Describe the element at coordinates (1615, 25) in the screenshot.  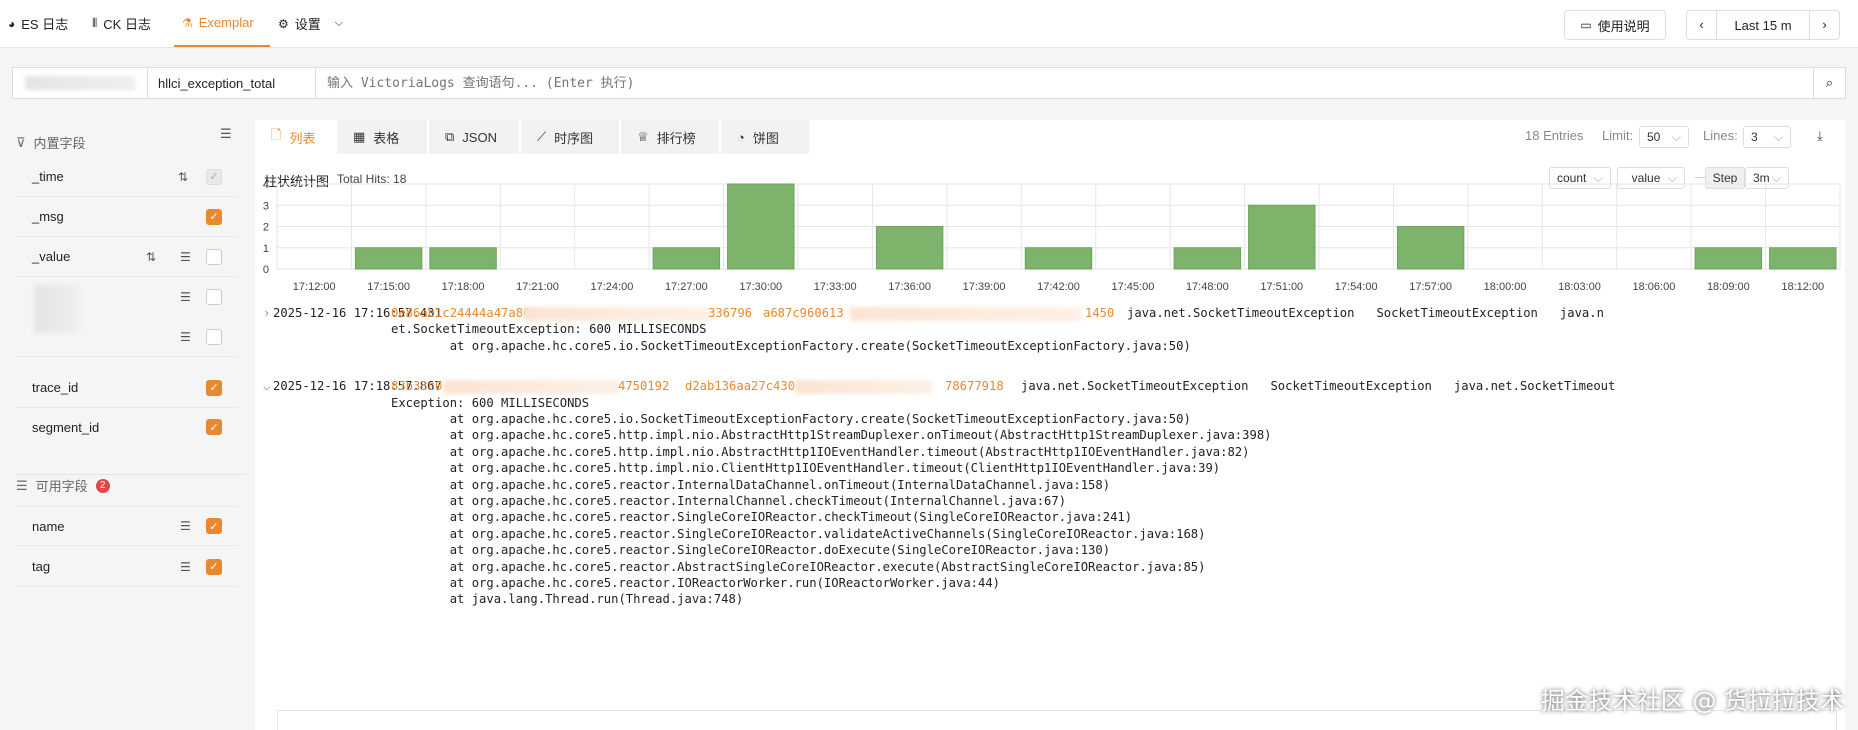
I see `help-button: ▭ 使用说明` at that location.